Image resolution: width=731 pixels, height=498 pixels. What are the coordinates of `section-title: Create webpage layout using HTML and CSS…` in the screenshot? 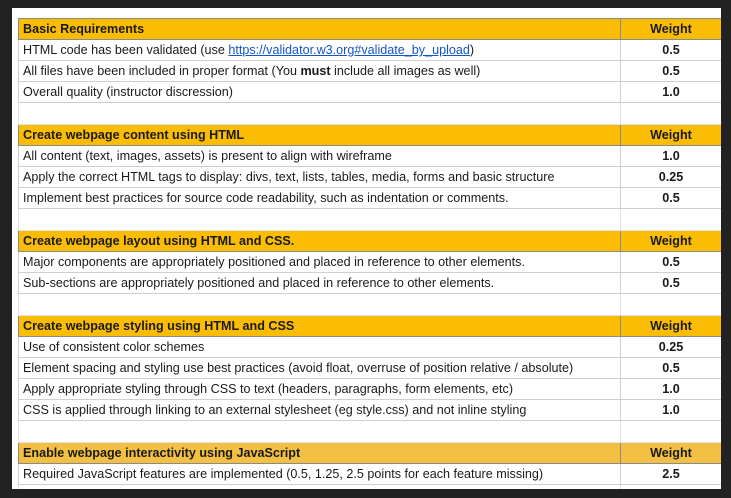 It's located at (319, 241).